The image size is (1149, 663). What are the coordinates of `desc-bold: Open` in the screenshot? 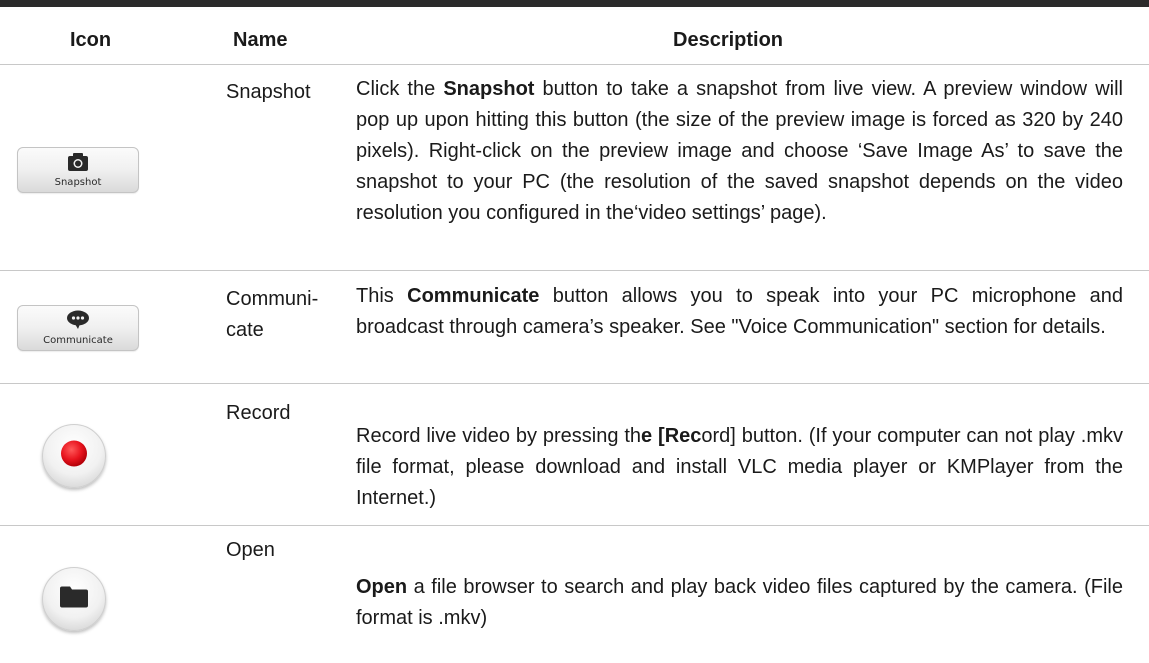 It's located at (382, 587).